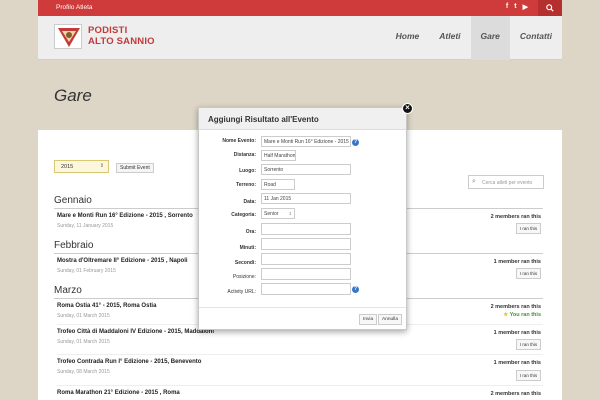  Describe the element at coordinates (306, 259) in the screenshot. I see `seconds-field` at that location.